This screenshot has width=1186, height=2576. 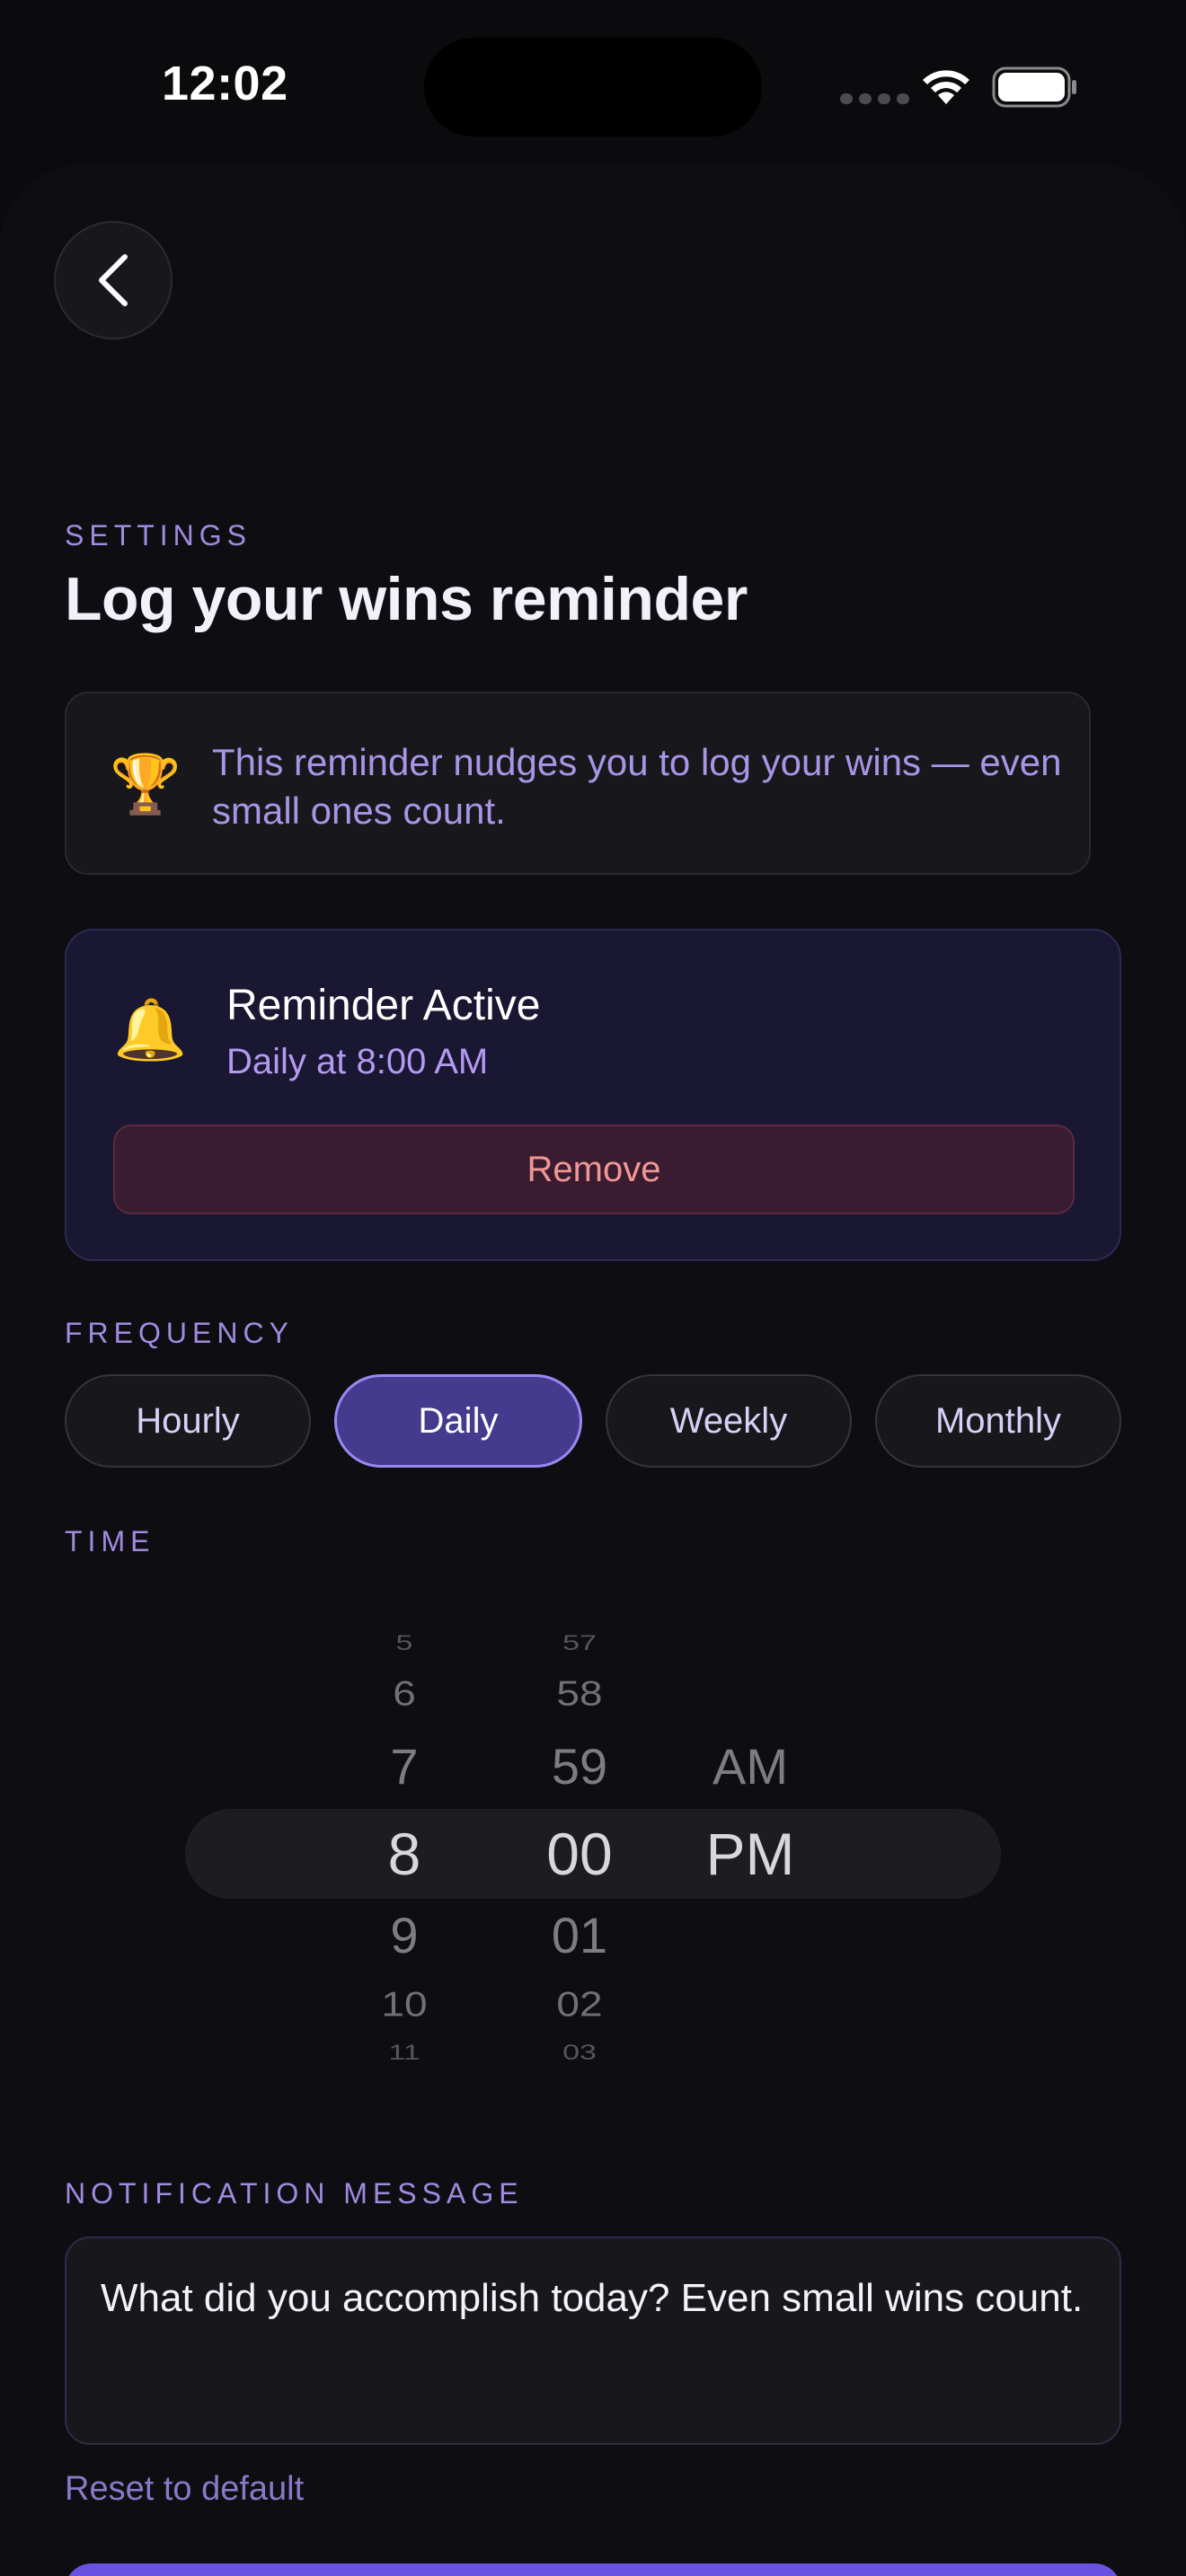 What do you see at coordinates (404, 1643) in the screenshot?
I see `hour-option: 5` at bounding box center [404, 1643].